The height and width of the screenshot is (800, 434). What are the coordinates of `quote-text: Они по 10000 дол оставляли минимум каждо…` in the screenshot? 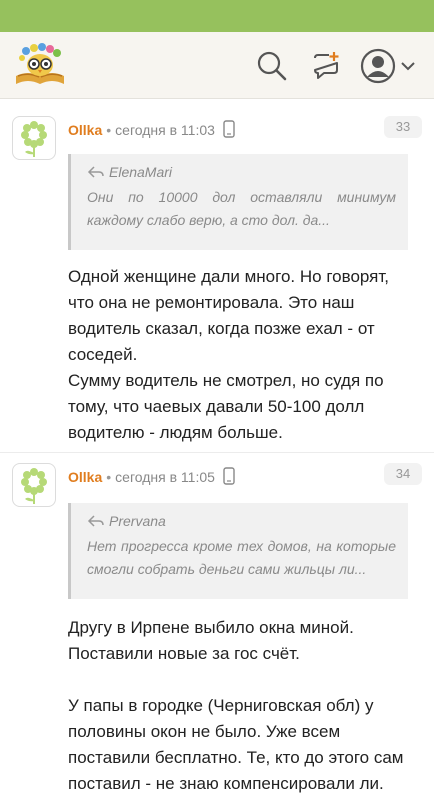 It's located at (241, 208).